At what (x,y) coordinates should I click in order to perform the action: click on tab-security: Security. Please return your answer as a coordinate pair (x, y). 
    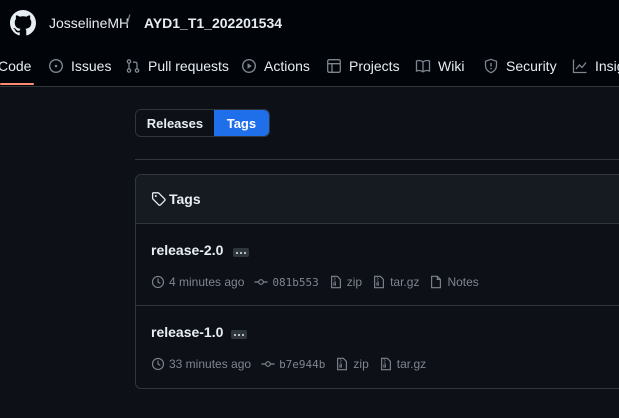
    Looking at the image, I should click on (520, 66).